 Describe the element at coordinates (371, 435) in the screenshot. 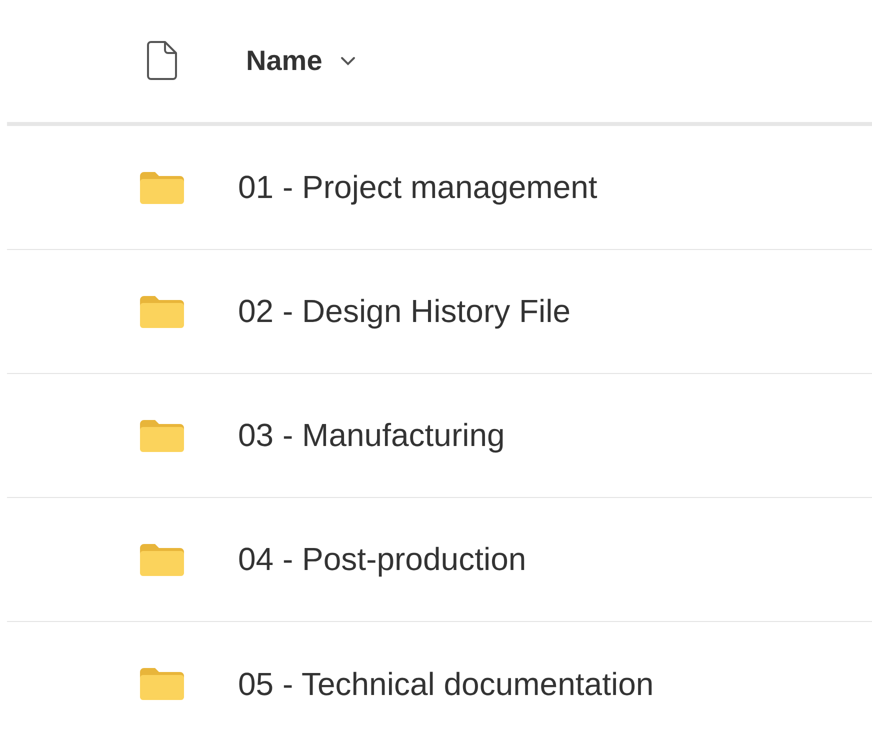

I see `folder-name: 03 - Manufacturing` at that location.